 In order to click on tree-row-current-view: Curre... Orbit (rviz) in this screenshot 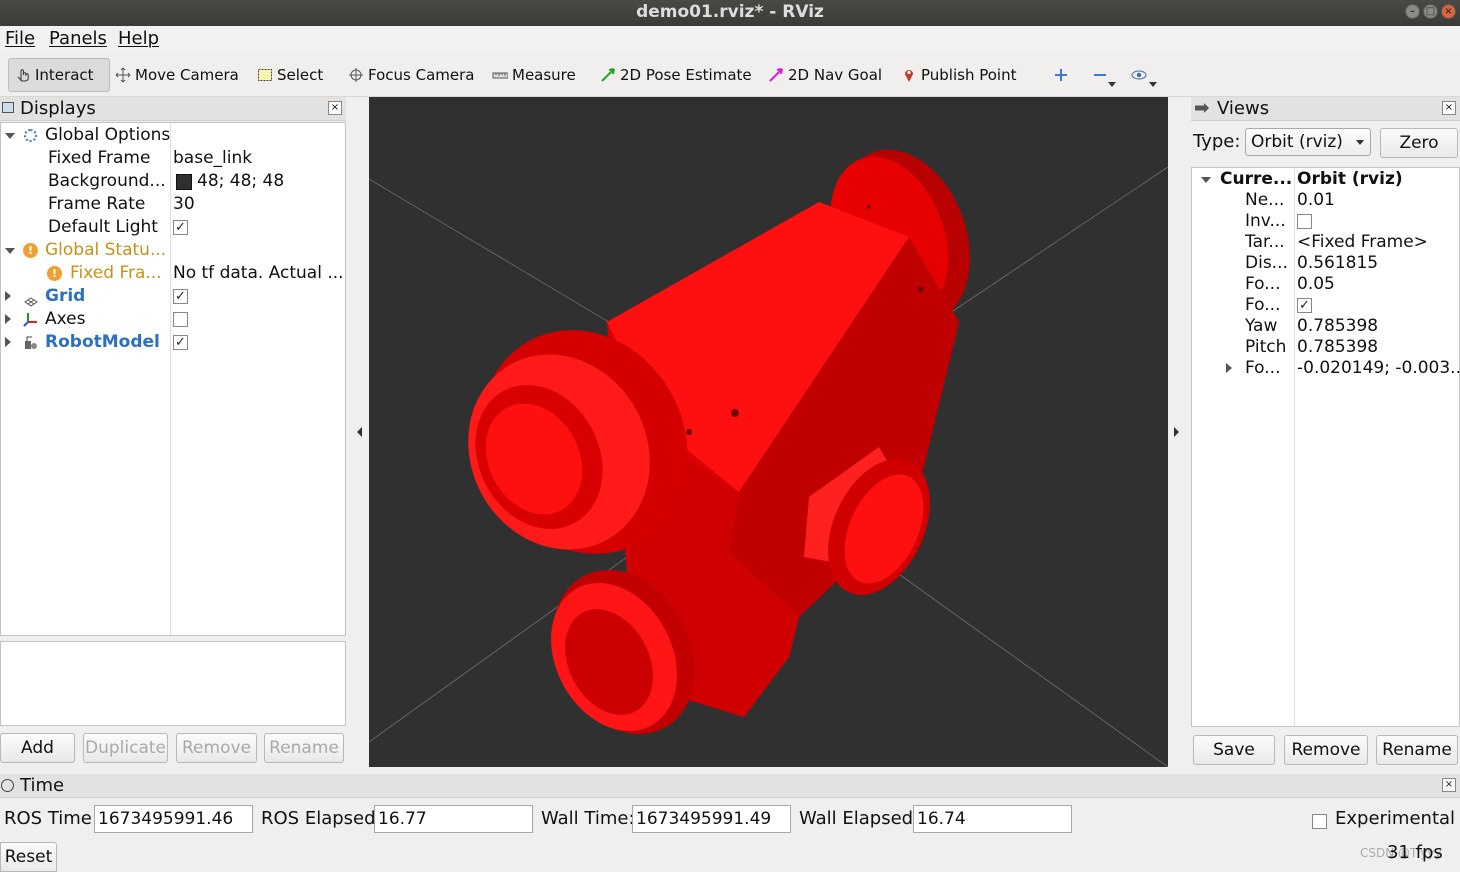, I will do `click(1325, 179)`.